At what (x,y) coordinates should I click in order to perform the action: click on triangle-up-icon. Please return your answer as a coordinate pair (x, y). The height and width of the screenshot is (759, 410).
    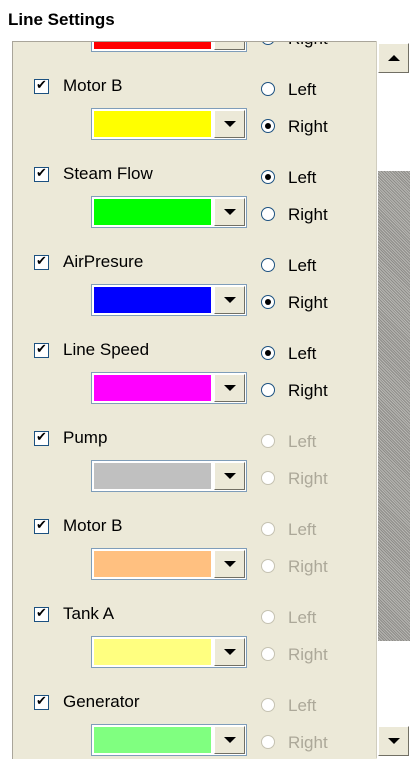
    Looking at the image, I should click on (393, 58).